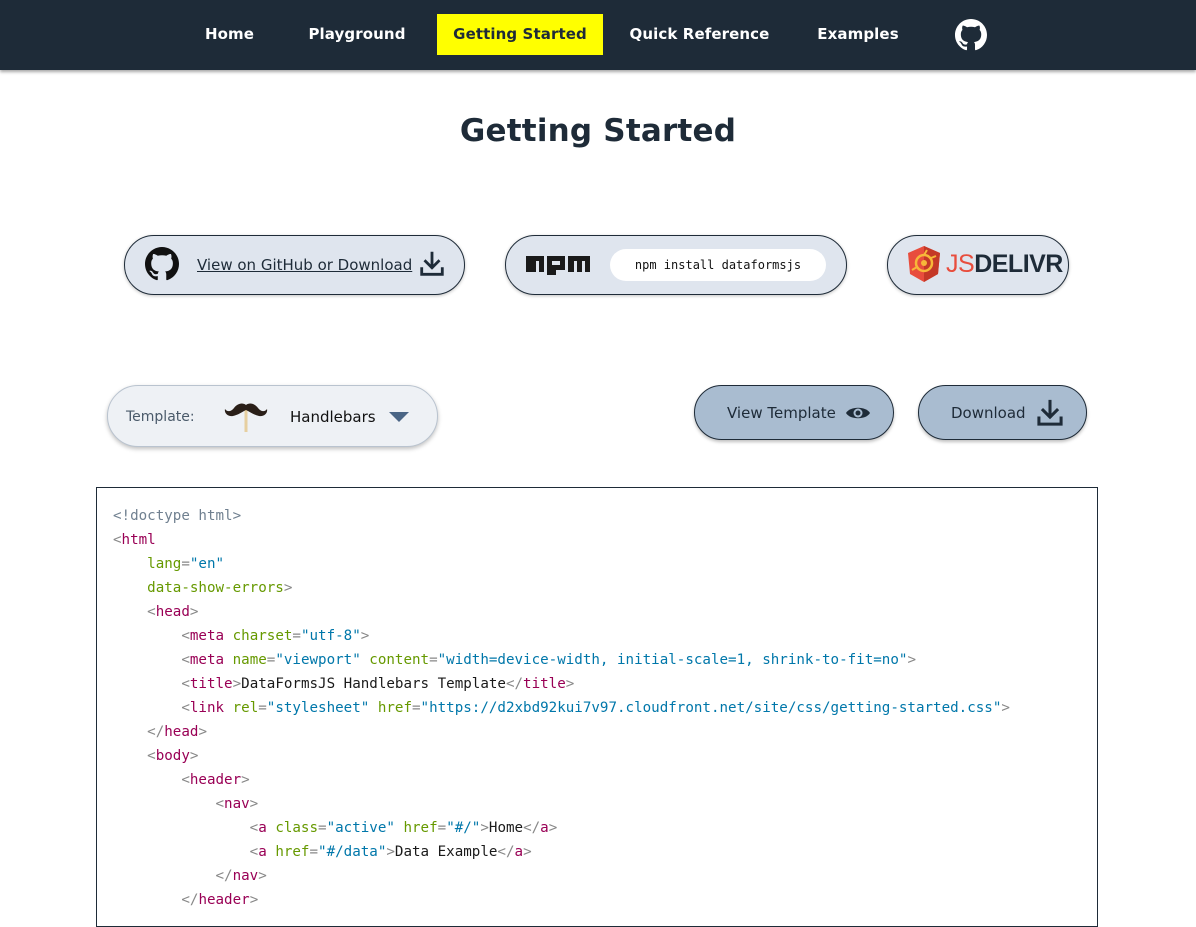 The height and width of the screenshot is (927, 1196). What do you see at coordinates (781, 413) in the screenshot?
I see `view-template-label: View Template` at bounding box center [781, 413].